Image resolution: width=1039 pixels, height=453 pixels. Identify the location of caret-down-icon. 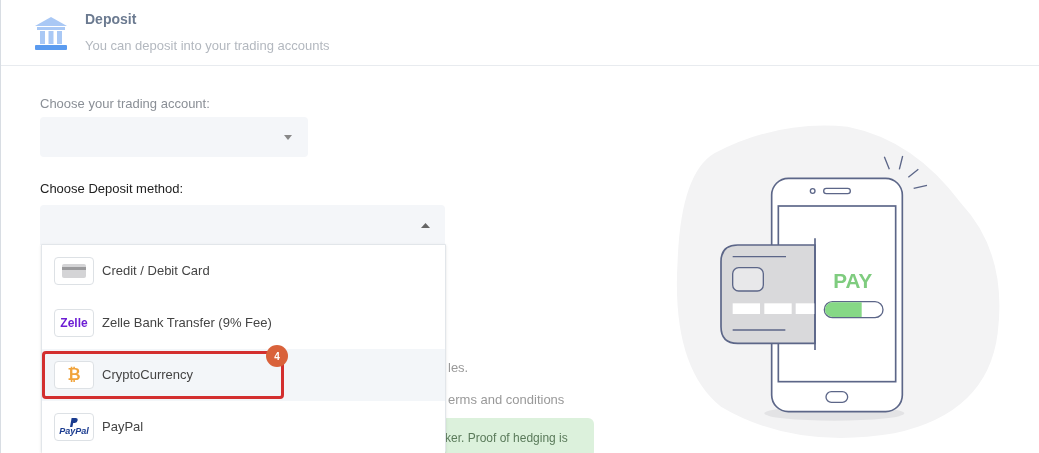
(288, 137).